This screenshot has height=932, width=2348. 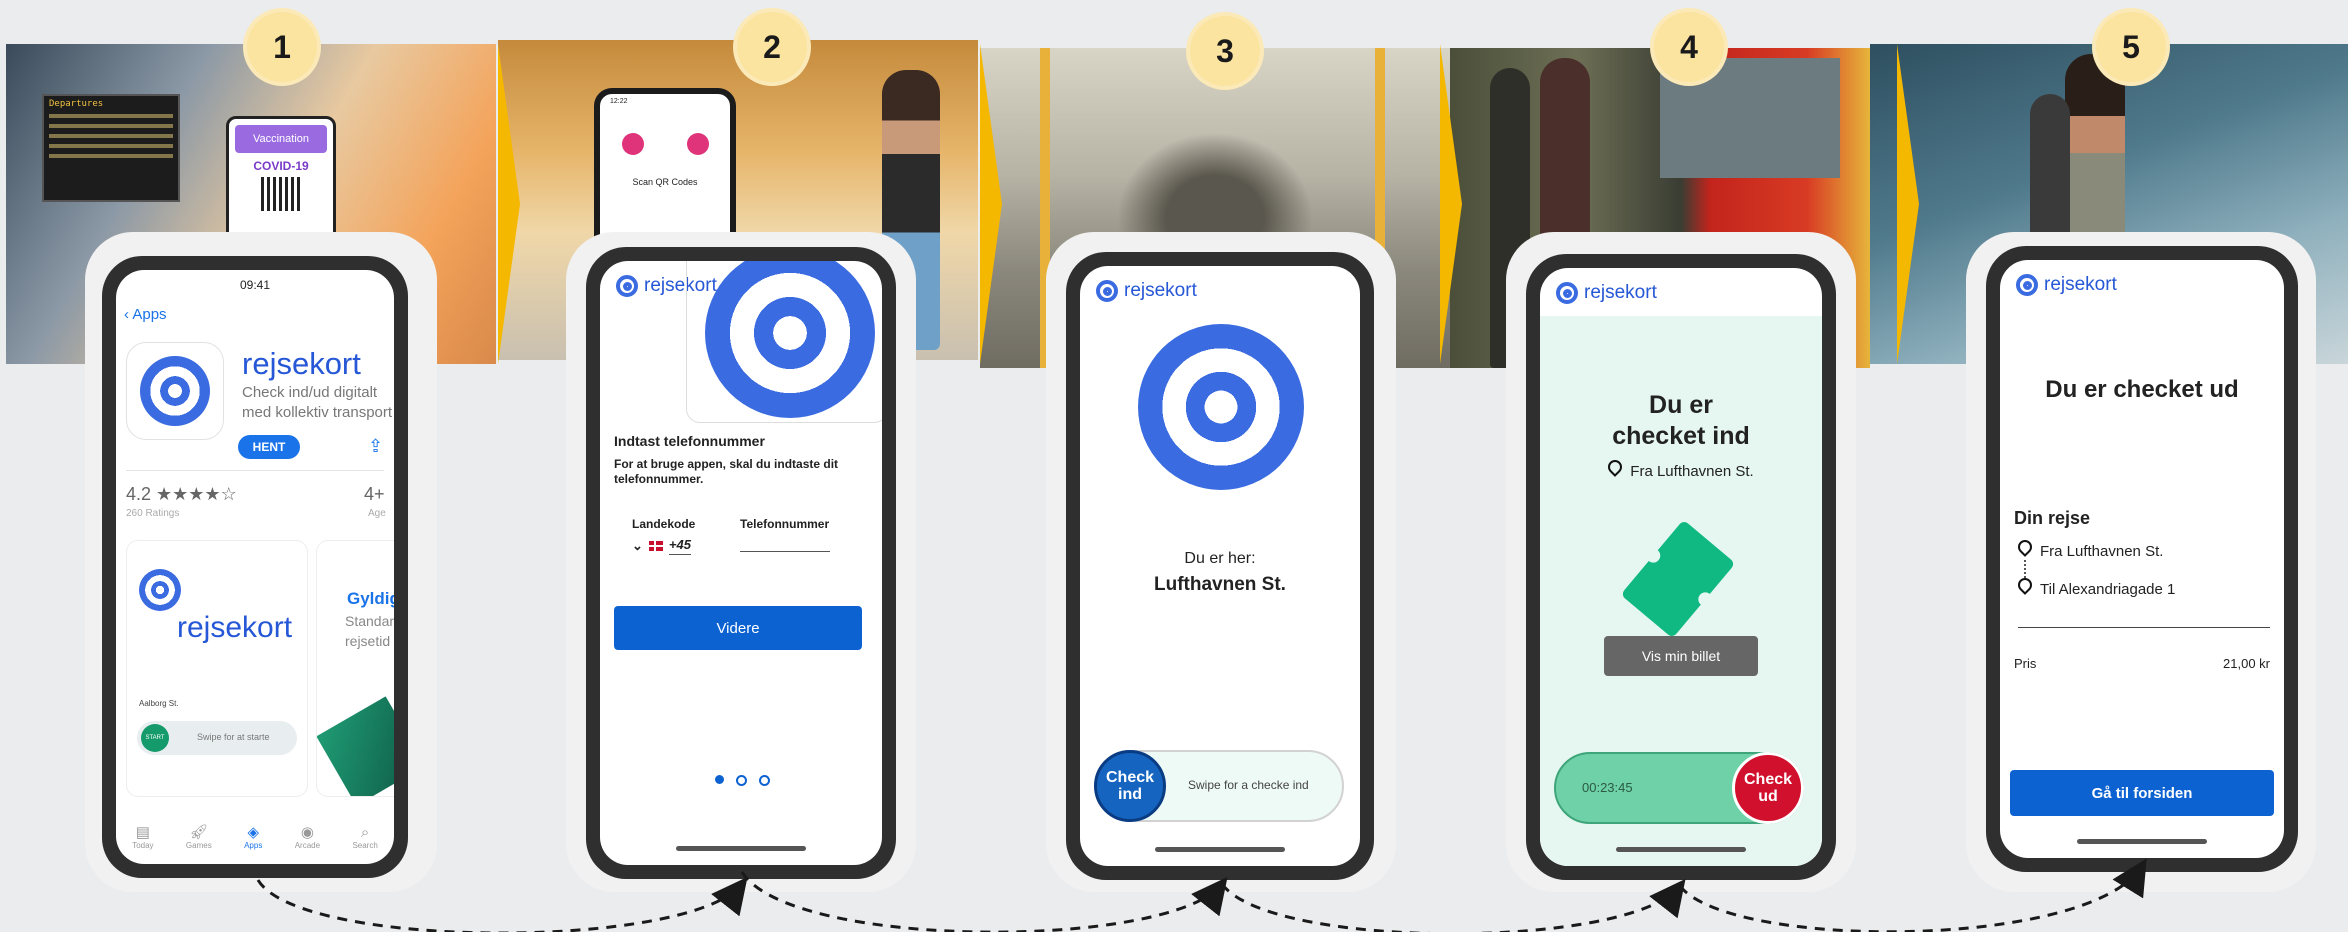 I want to click on flow-arrows, so click(x=1201, y=895).